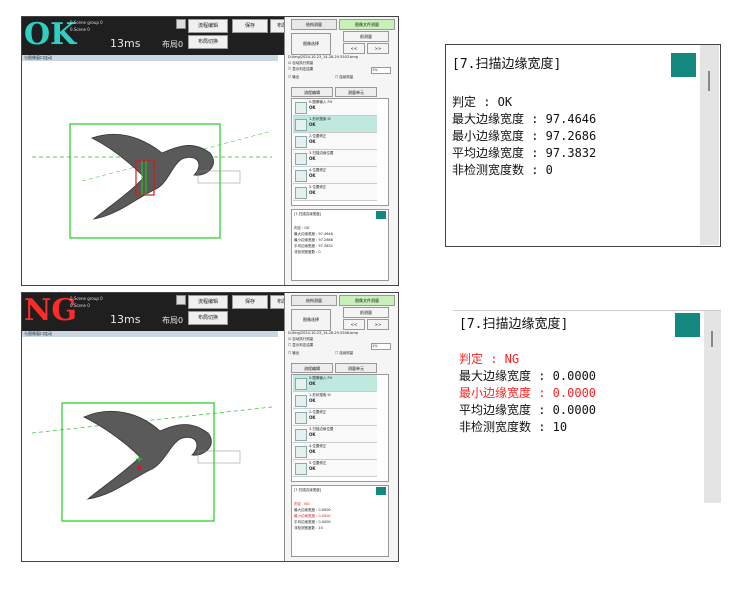 The image size is (741, 594). I want to click on auto-measure-label: 自动执行测量, so click(303, 63).